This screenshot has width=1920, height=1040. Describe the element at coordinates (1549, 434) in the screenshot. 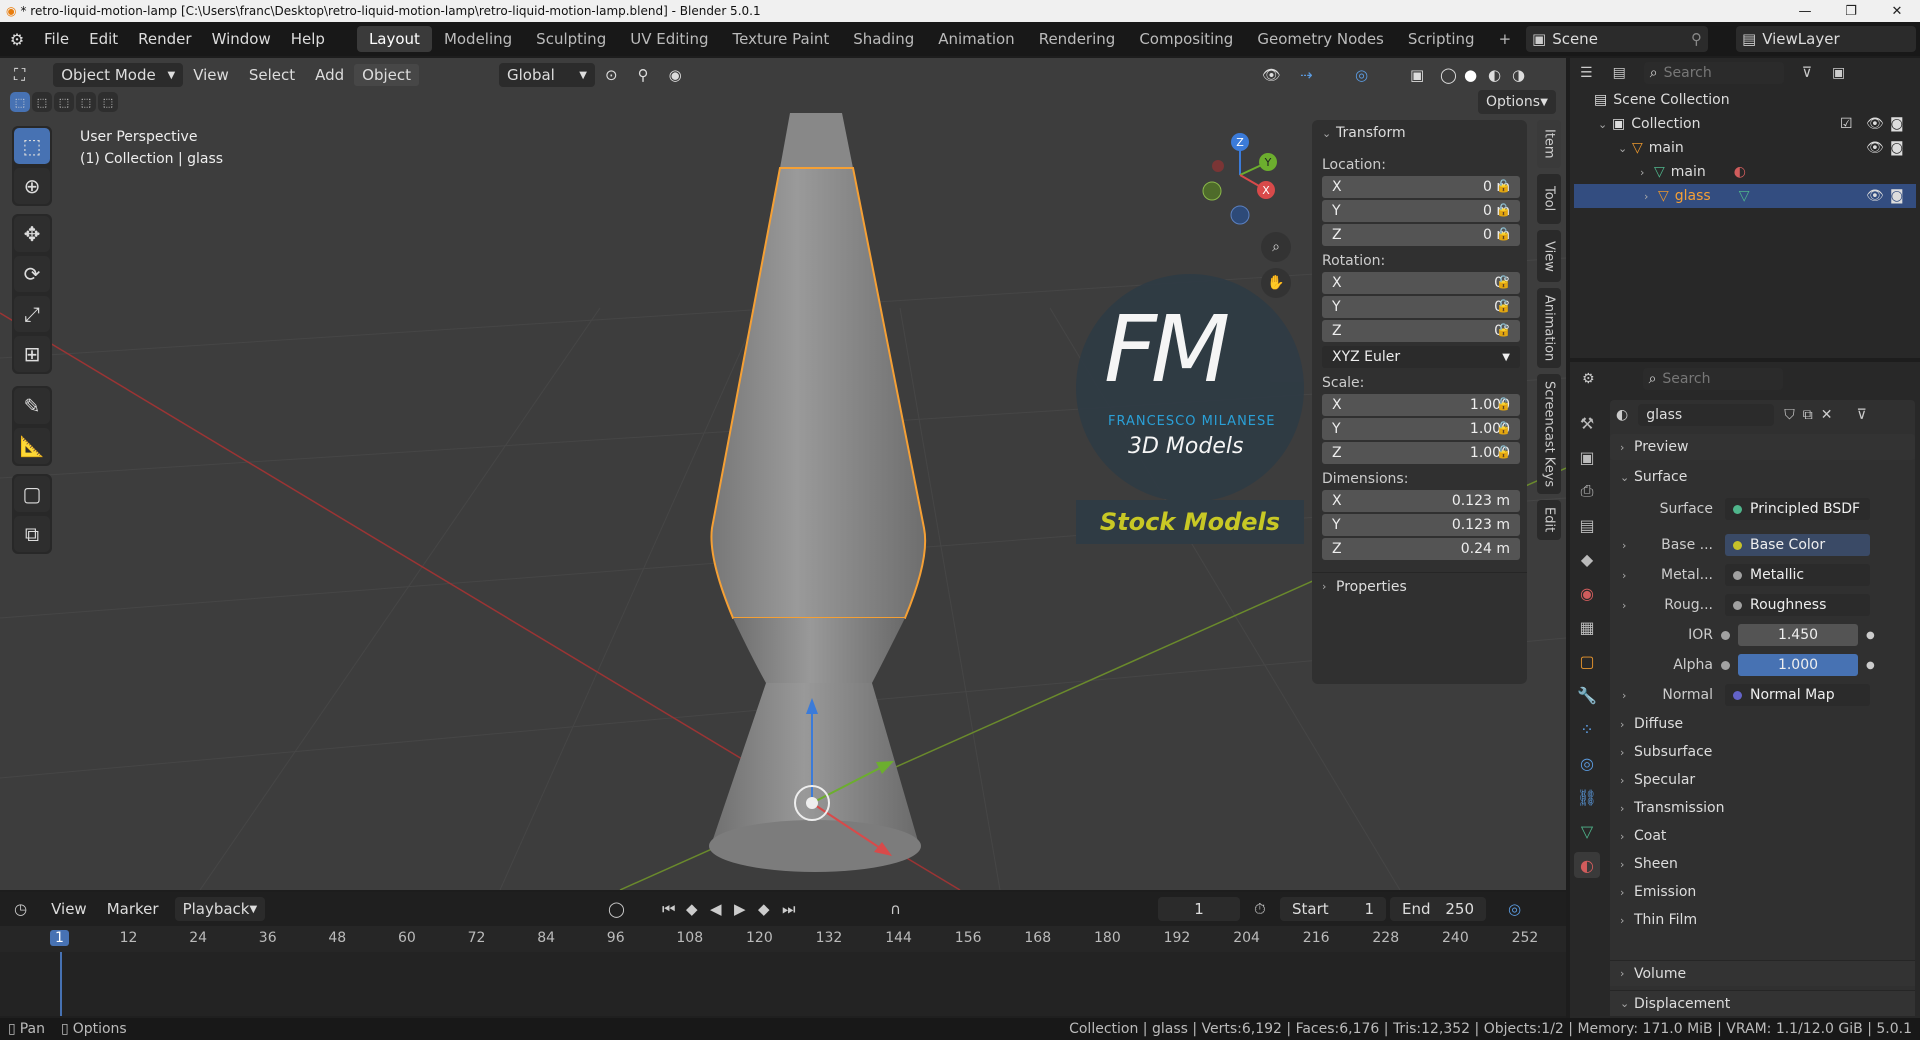

I see `sidebar-tab-screencast-keys: Screencast Keys` at that location.